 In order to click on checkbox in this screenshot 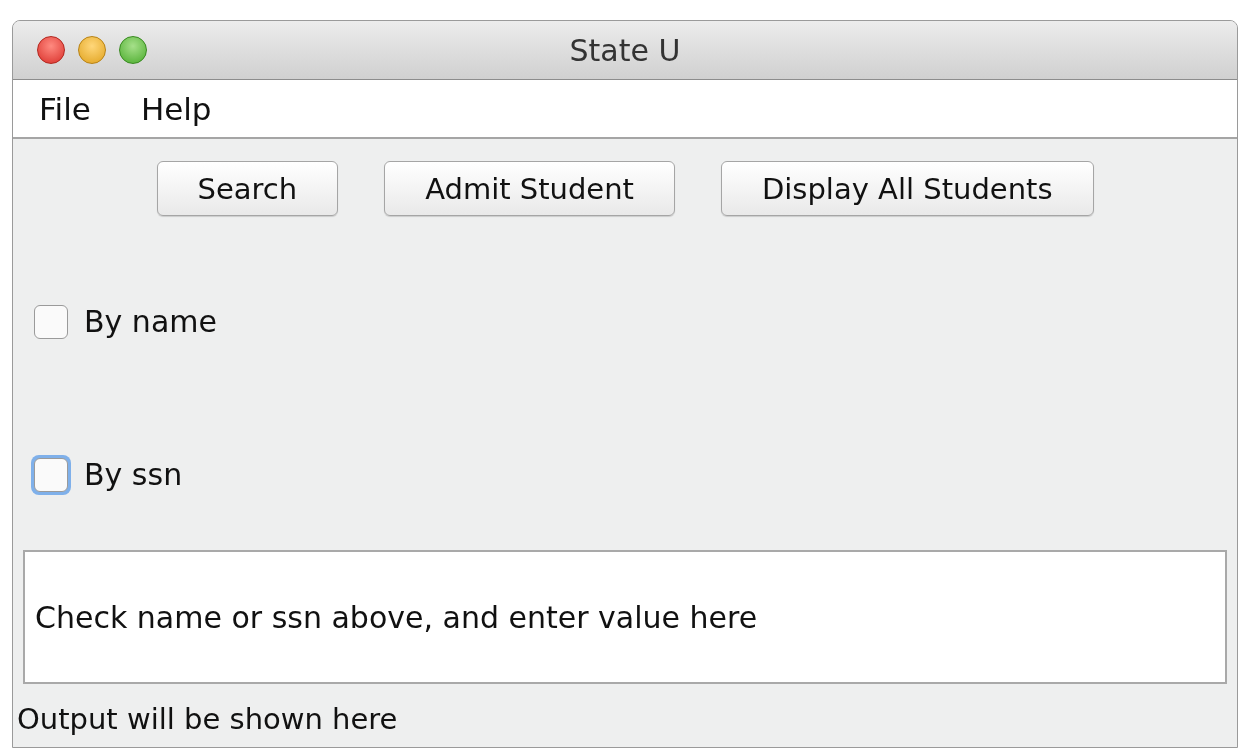, I will do `click(51, 321)`.